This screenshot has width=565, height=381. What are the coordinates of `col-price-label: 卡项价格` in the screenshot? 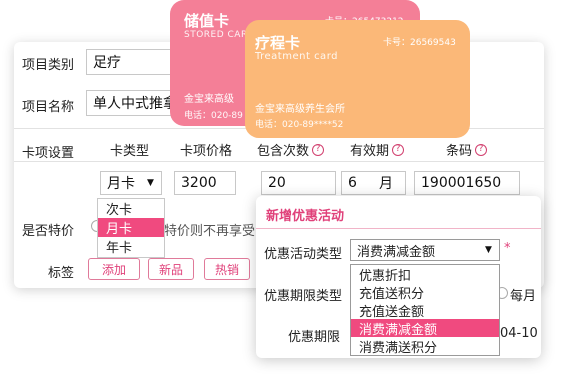 It's located at (206, 151).